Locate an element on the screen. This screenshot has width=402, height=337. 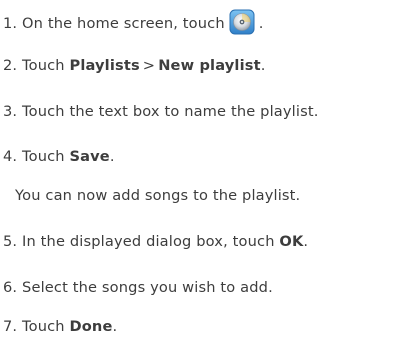
ui-term-playlists: Playlists is located at coordinates (104, 65).